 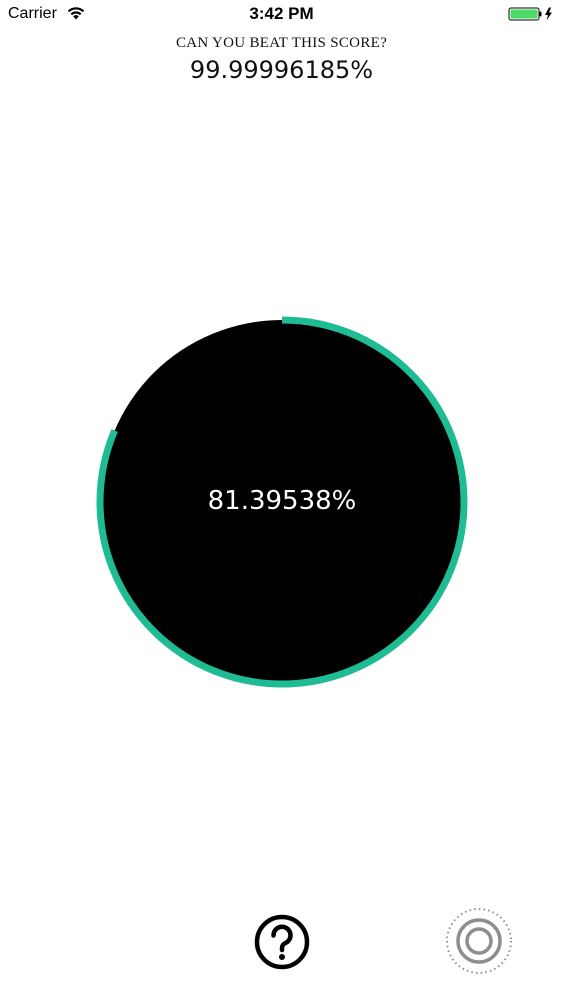 I want to click on status-clock: 3:42 PM, so click(x=281, y=13).